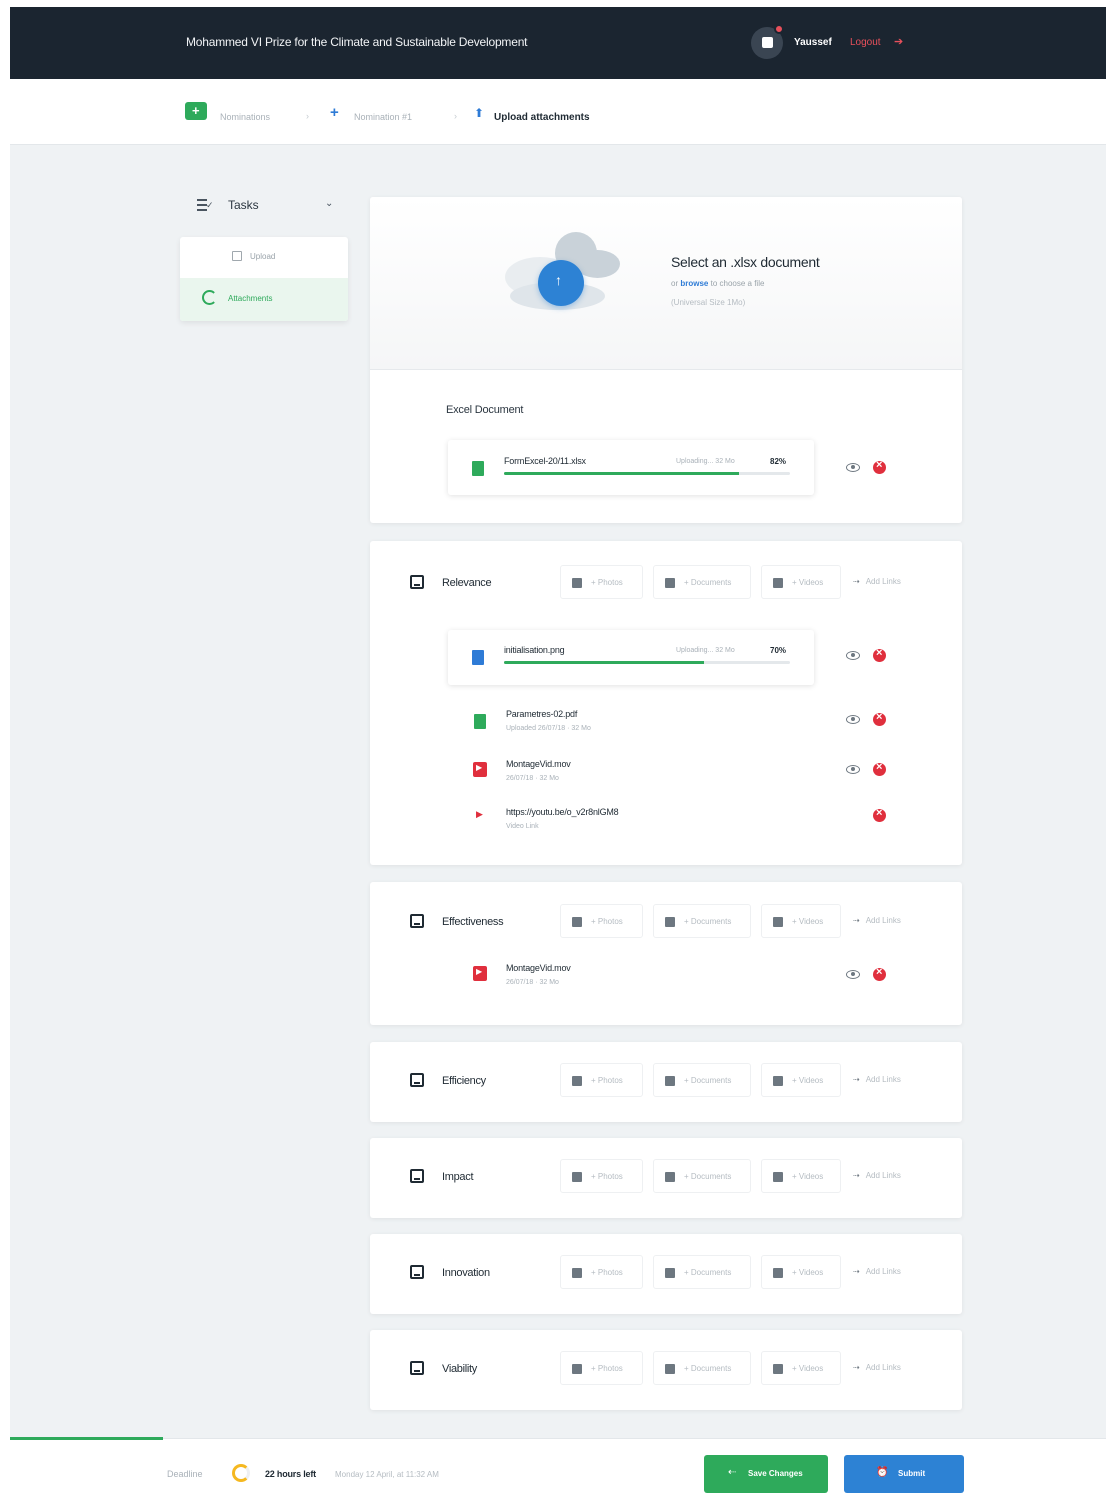 This screenshot has height=1499, width=1106. What do you see at coordinates (532, 982) in the screenshot?
I see `file-meta: 26/07/18 · 32 Mo` at bounding box center [532, 982].